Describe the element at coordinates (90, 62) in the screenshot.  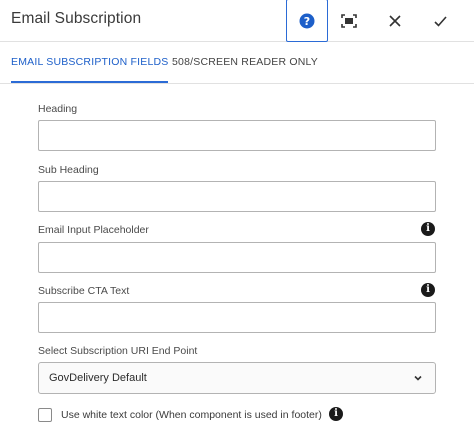
I see `tab-email-subscription-fields: EMAIL SUBSCRIPTION FIELDS` at that location.